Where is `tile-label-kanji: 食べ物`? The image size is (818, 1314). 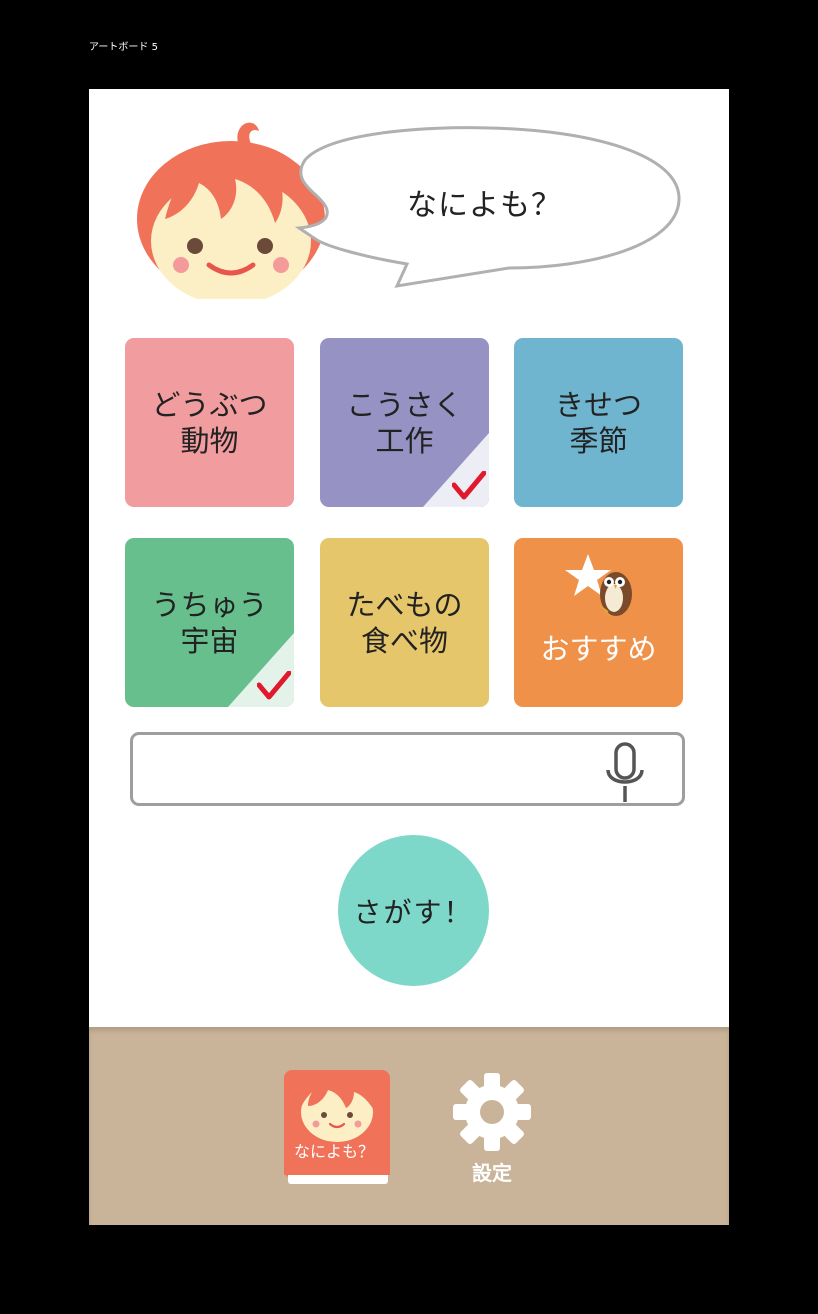
tile-label-kanji: 食べ物 is located at coordinates (404, 640).